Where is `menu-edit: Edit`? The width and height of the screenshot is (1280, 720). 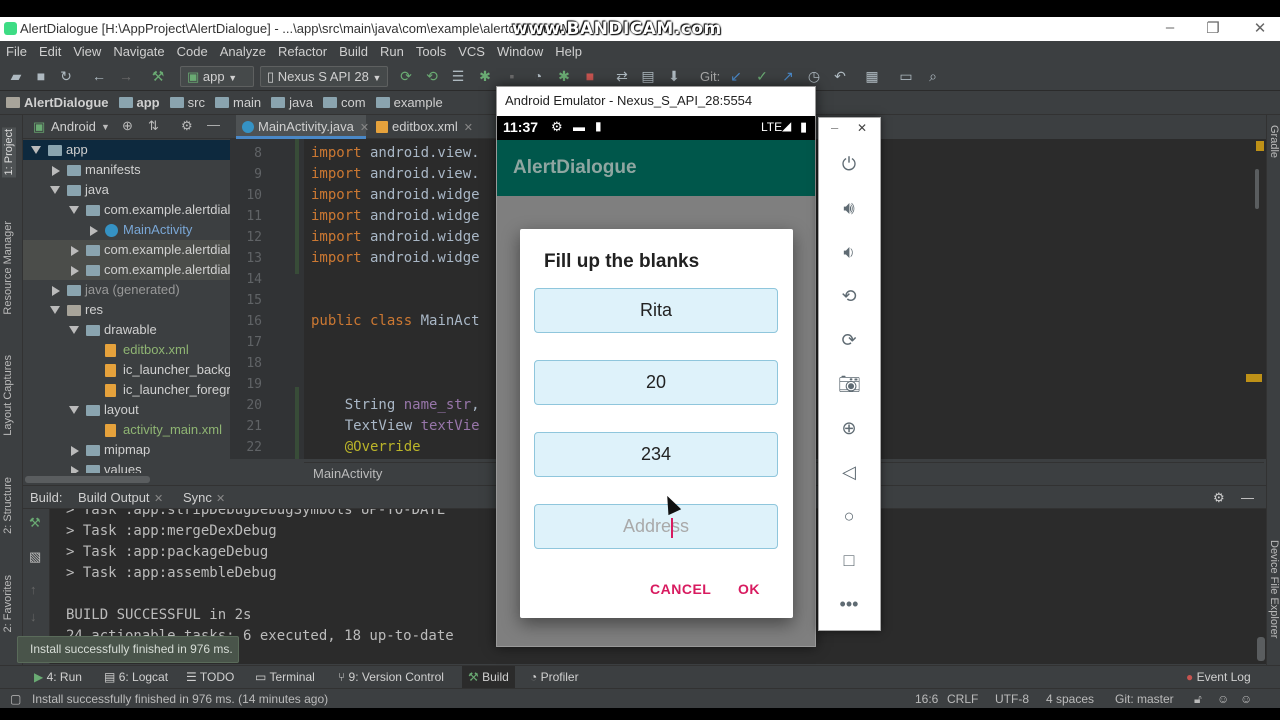
menu-edit: Edit is located at coordinates (50, 51).